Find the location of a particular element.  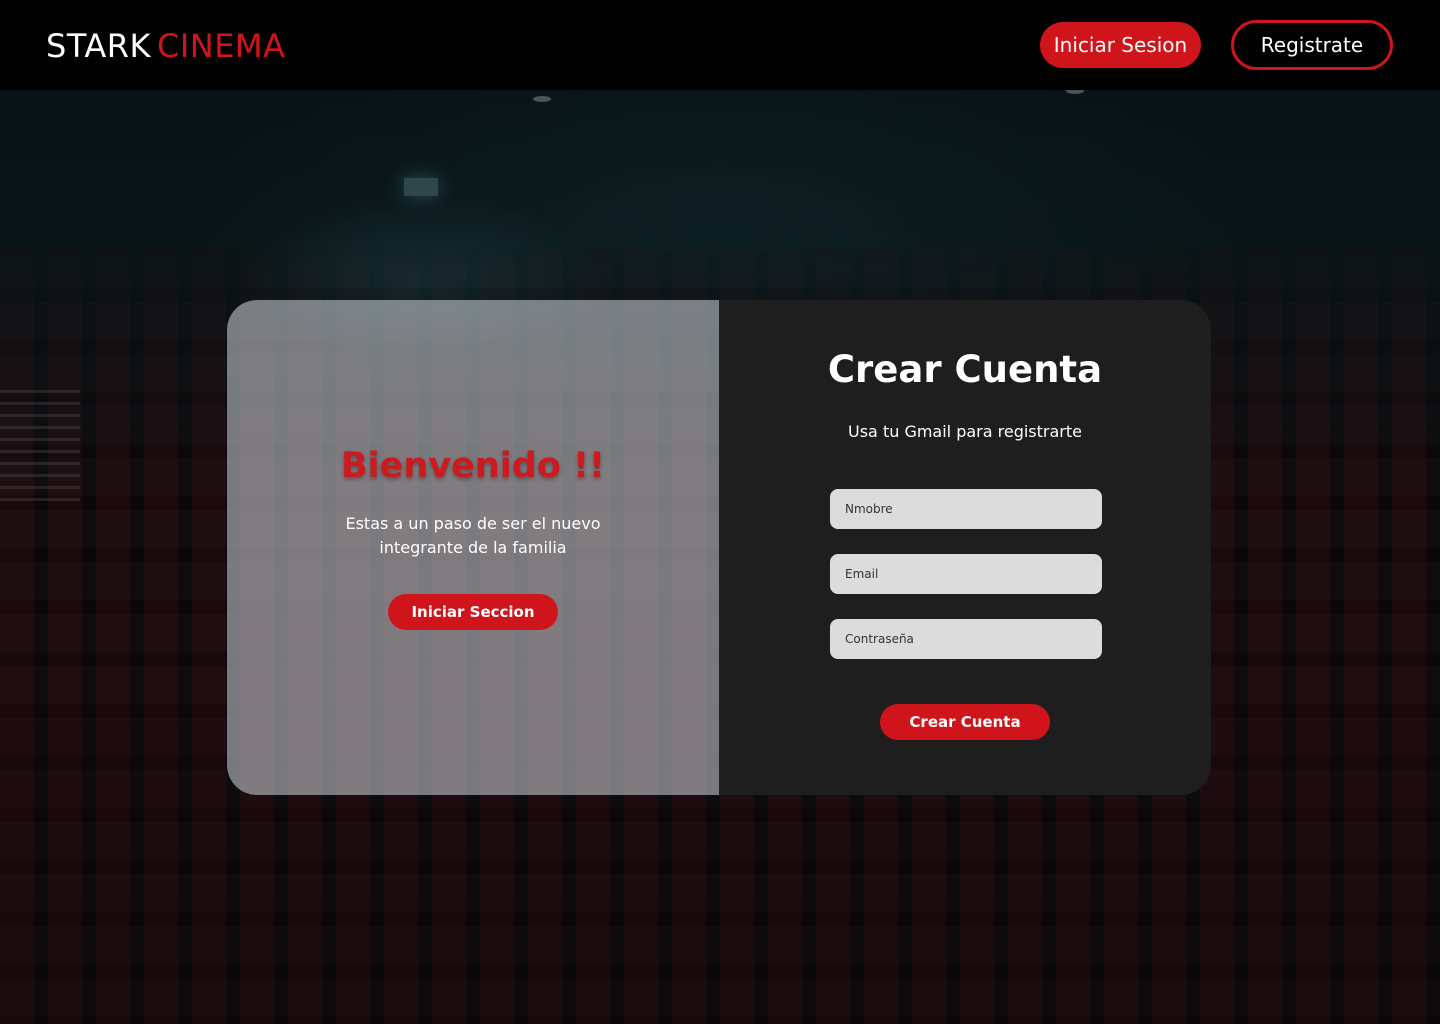

logo-text-cinema: CINEMA is located at coordinates (221, 46).